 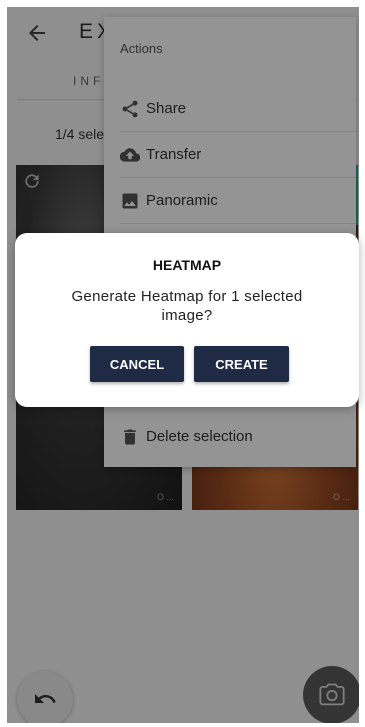 I want to click on dialog-title: HEATMAP, so click(x=187, y=265).